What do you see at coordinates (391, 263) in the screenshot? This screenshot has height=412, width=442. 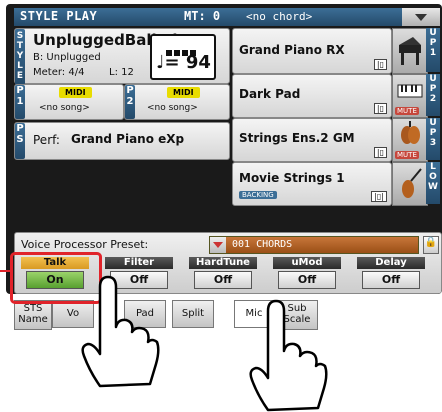 I see `fx-delay-label: Delay` at bounding box center [391, 263].